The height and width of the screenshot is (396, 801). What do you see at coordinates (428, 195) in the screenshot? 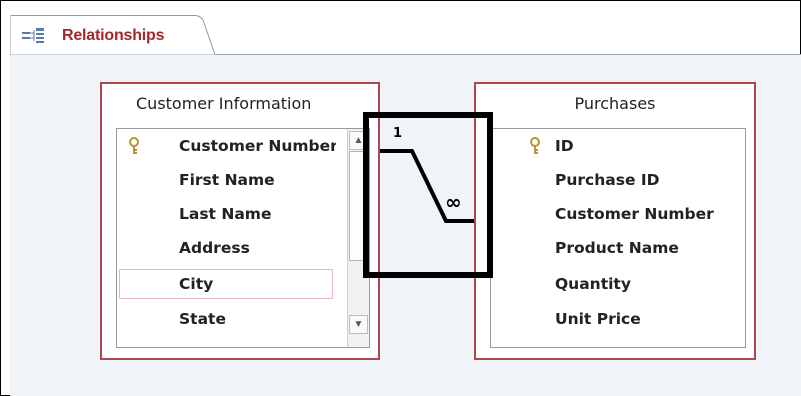
I see `highlight-box` at bounding box center [428, 195].